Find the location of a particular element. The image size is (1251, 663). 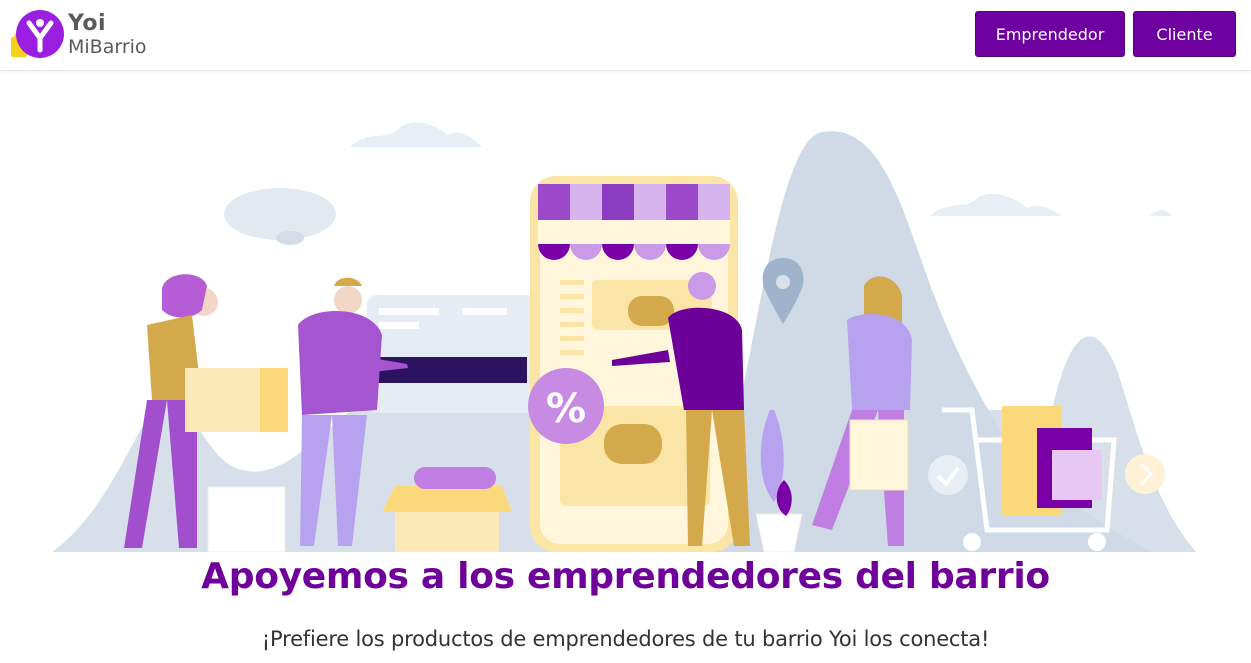

page-headline: Apoyemos a los emprendedores del barrio is located at coordinates (625, 576).